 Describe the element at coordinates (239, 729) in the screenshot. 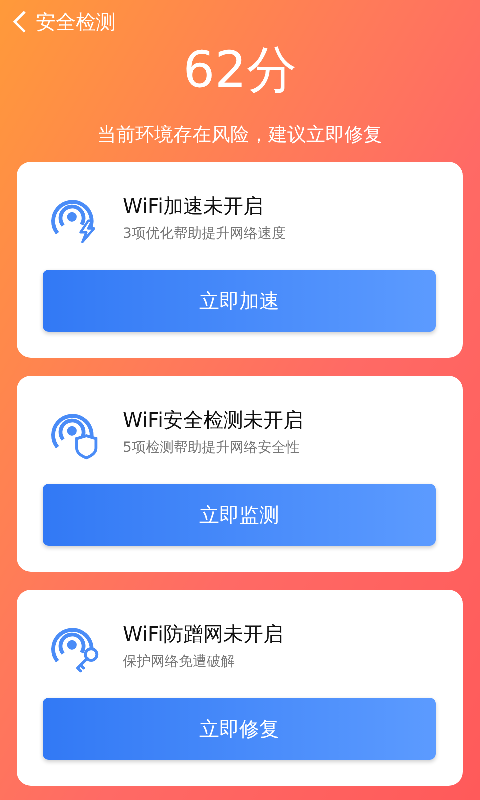

I see `action-button: 立即修复` at that location.